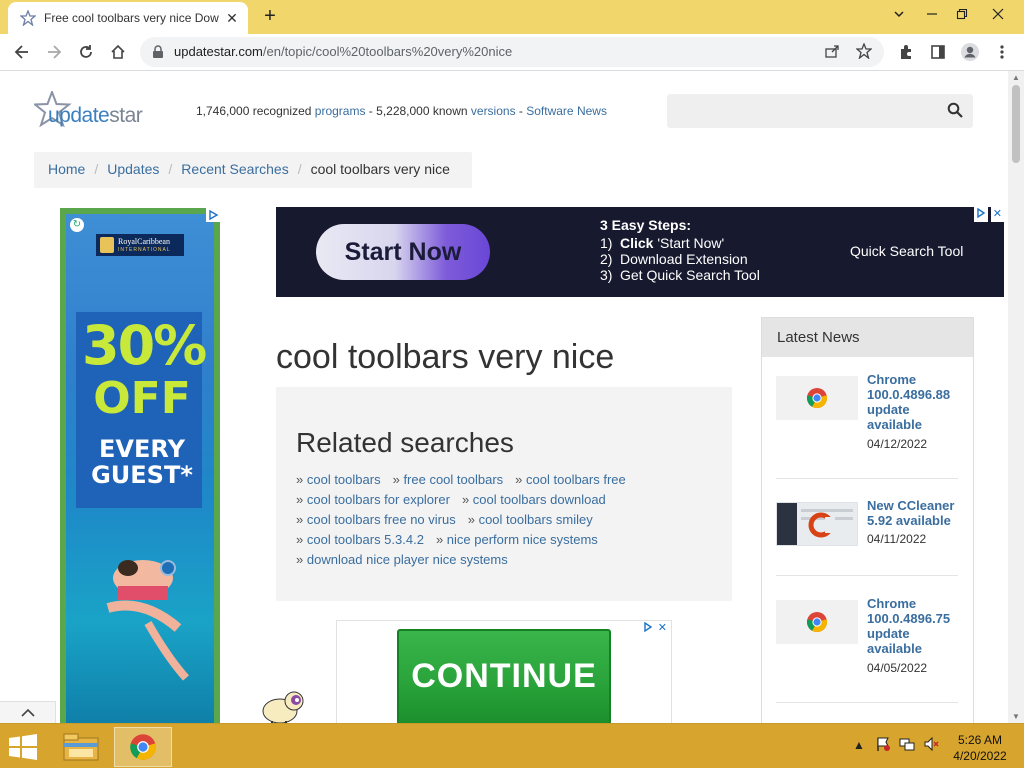  What do you see at coordinates (820, 111) in the screenshot?
I see `site-search-input` at bounding box center [820, 111].